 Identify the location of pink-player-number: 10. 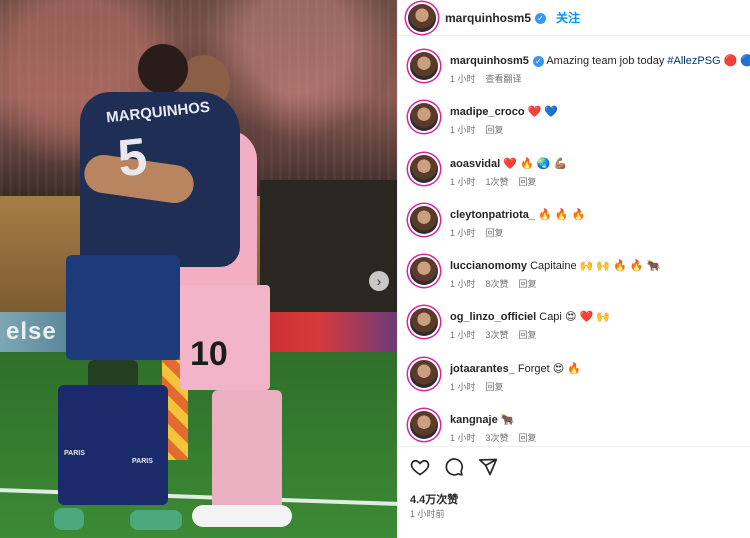
(209, 354).